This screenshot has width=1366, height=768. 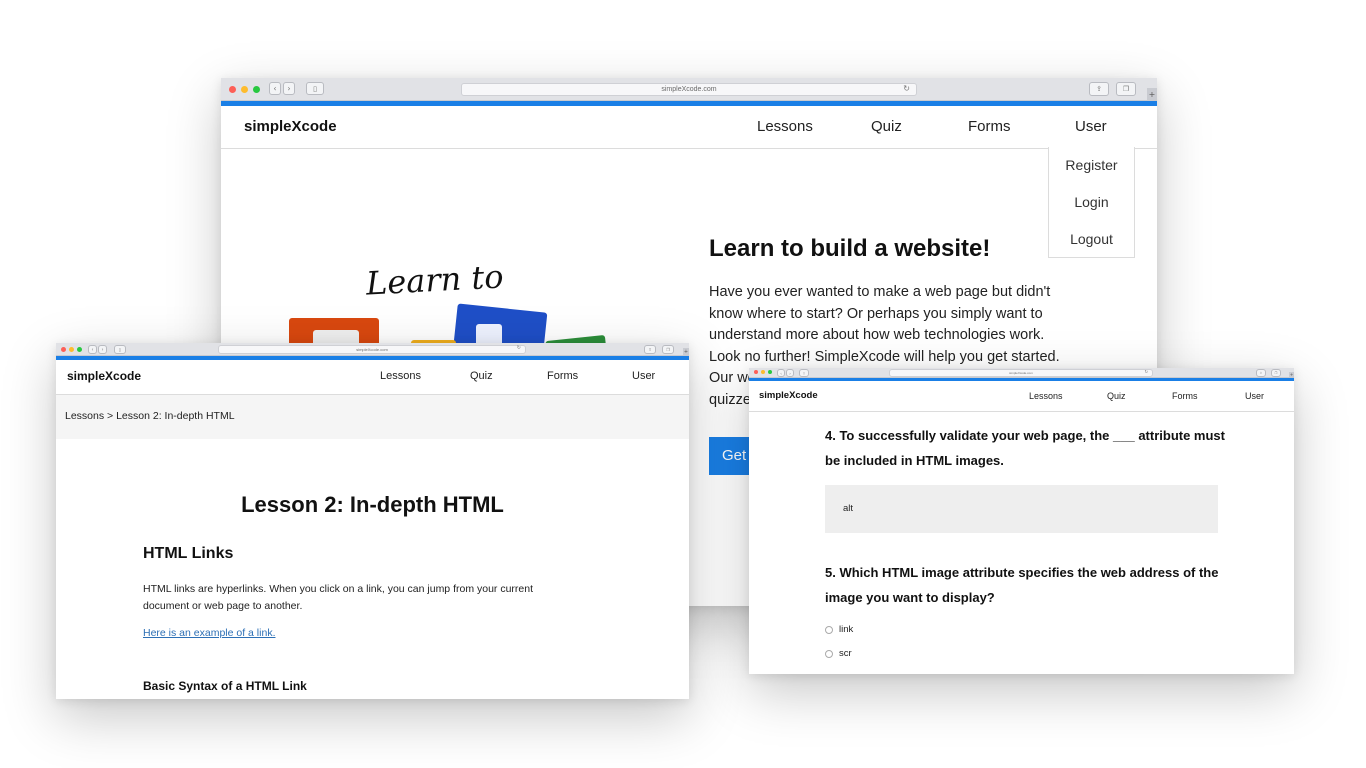 What do you see at coordinates (850, 248) in the screenshot?
I see `hero-title: Learn to build a website!` at bounding box center [850, 248].